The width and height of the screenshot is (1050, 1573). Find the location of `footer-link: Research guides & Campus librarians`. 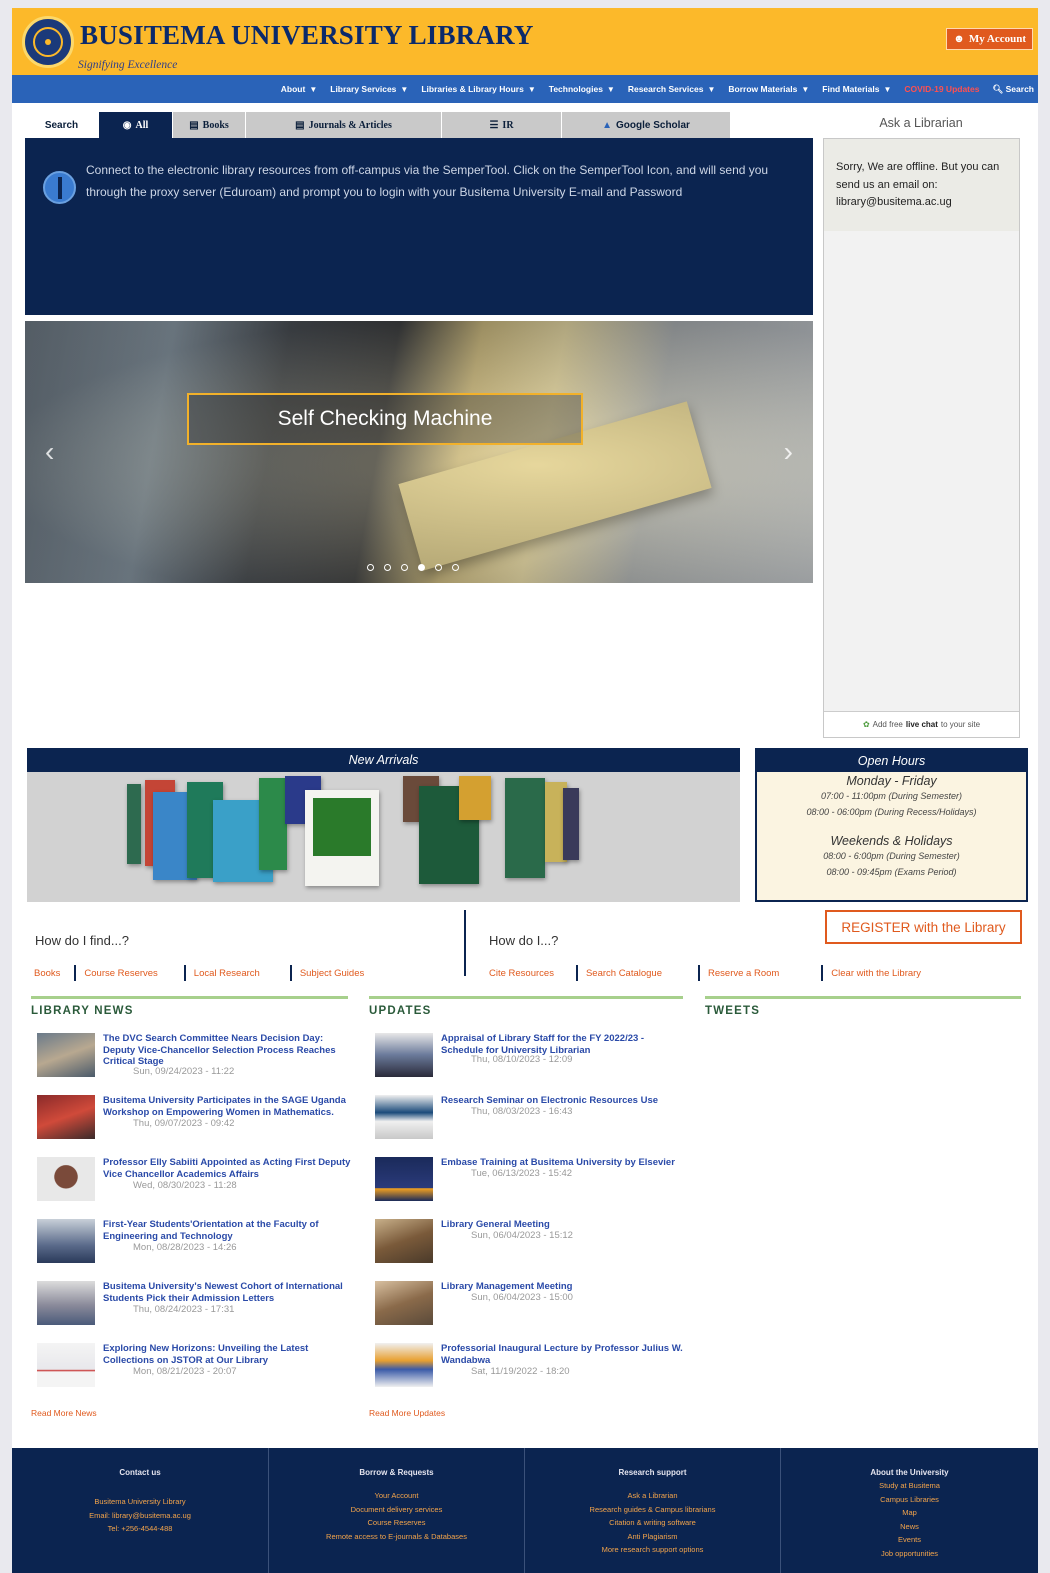

footer-link: Research guides & Campus librarians is located at coordinates (652, 1510).